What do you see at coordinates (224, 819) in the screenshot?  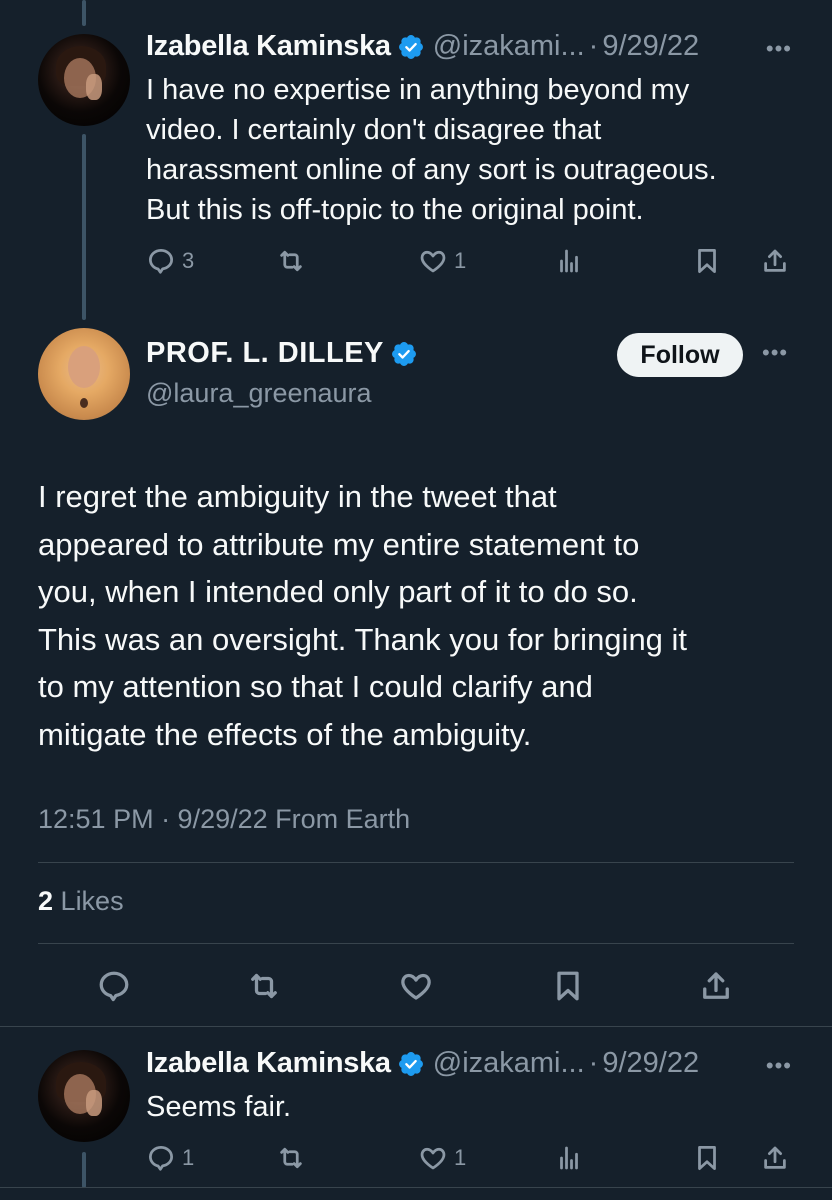 I see `tweet-timestamp: 12:51 PM · 9/29/22 From Earth` at bounding box center [224, 819].